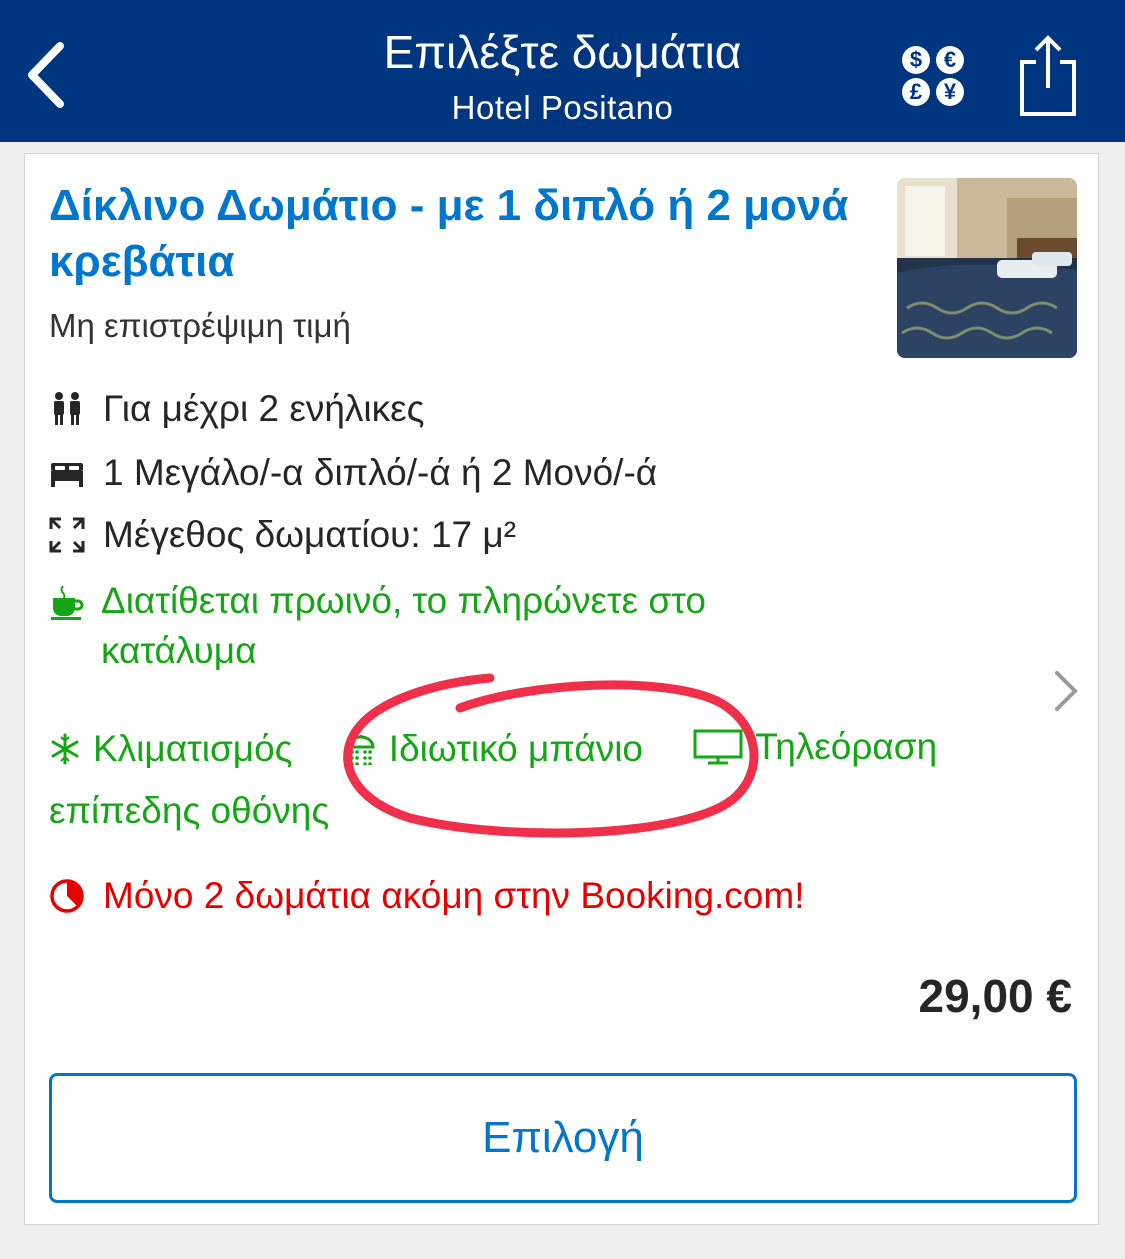 Image resolution: width=1125 pixels, height=1259 pixels. I want to click on feature-occupancy: Για μέχρι 2 ενήλικες, so click(236, 409).